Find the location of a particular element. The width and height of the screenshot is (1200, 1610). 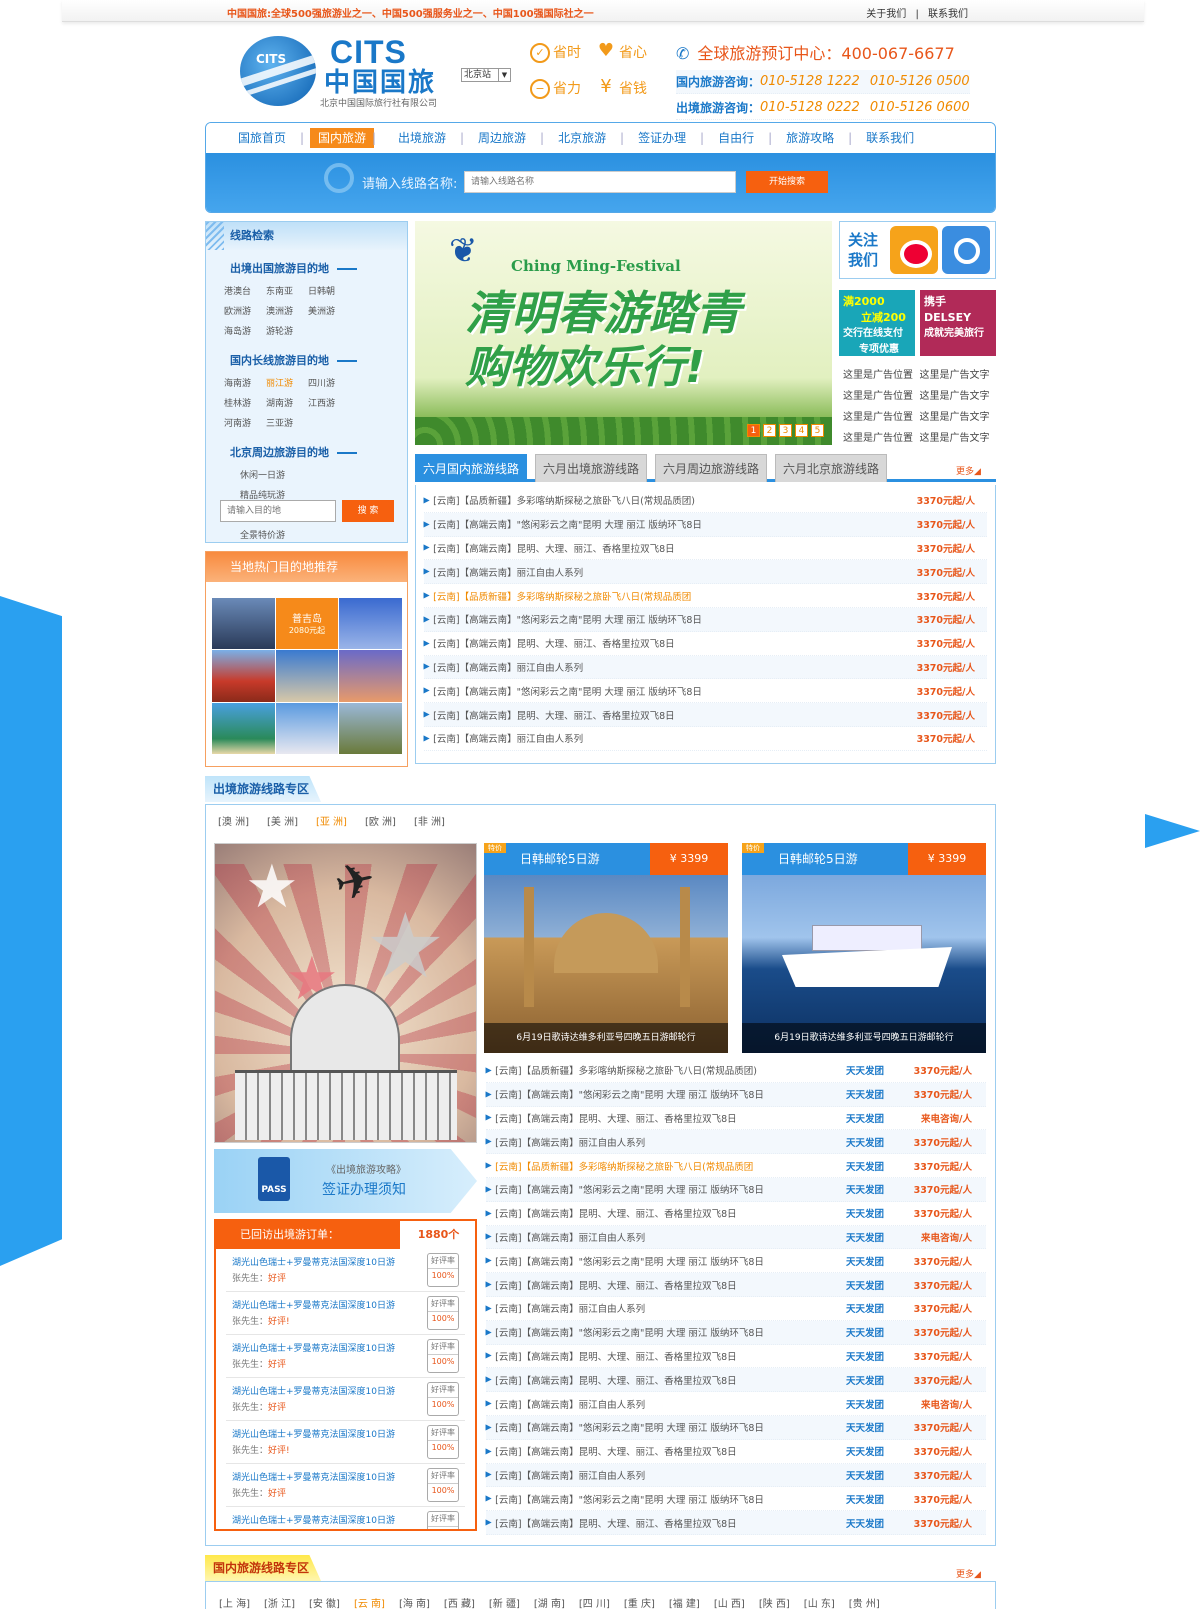

nav-item: 签证办理 is located at coordinates (663, 138).